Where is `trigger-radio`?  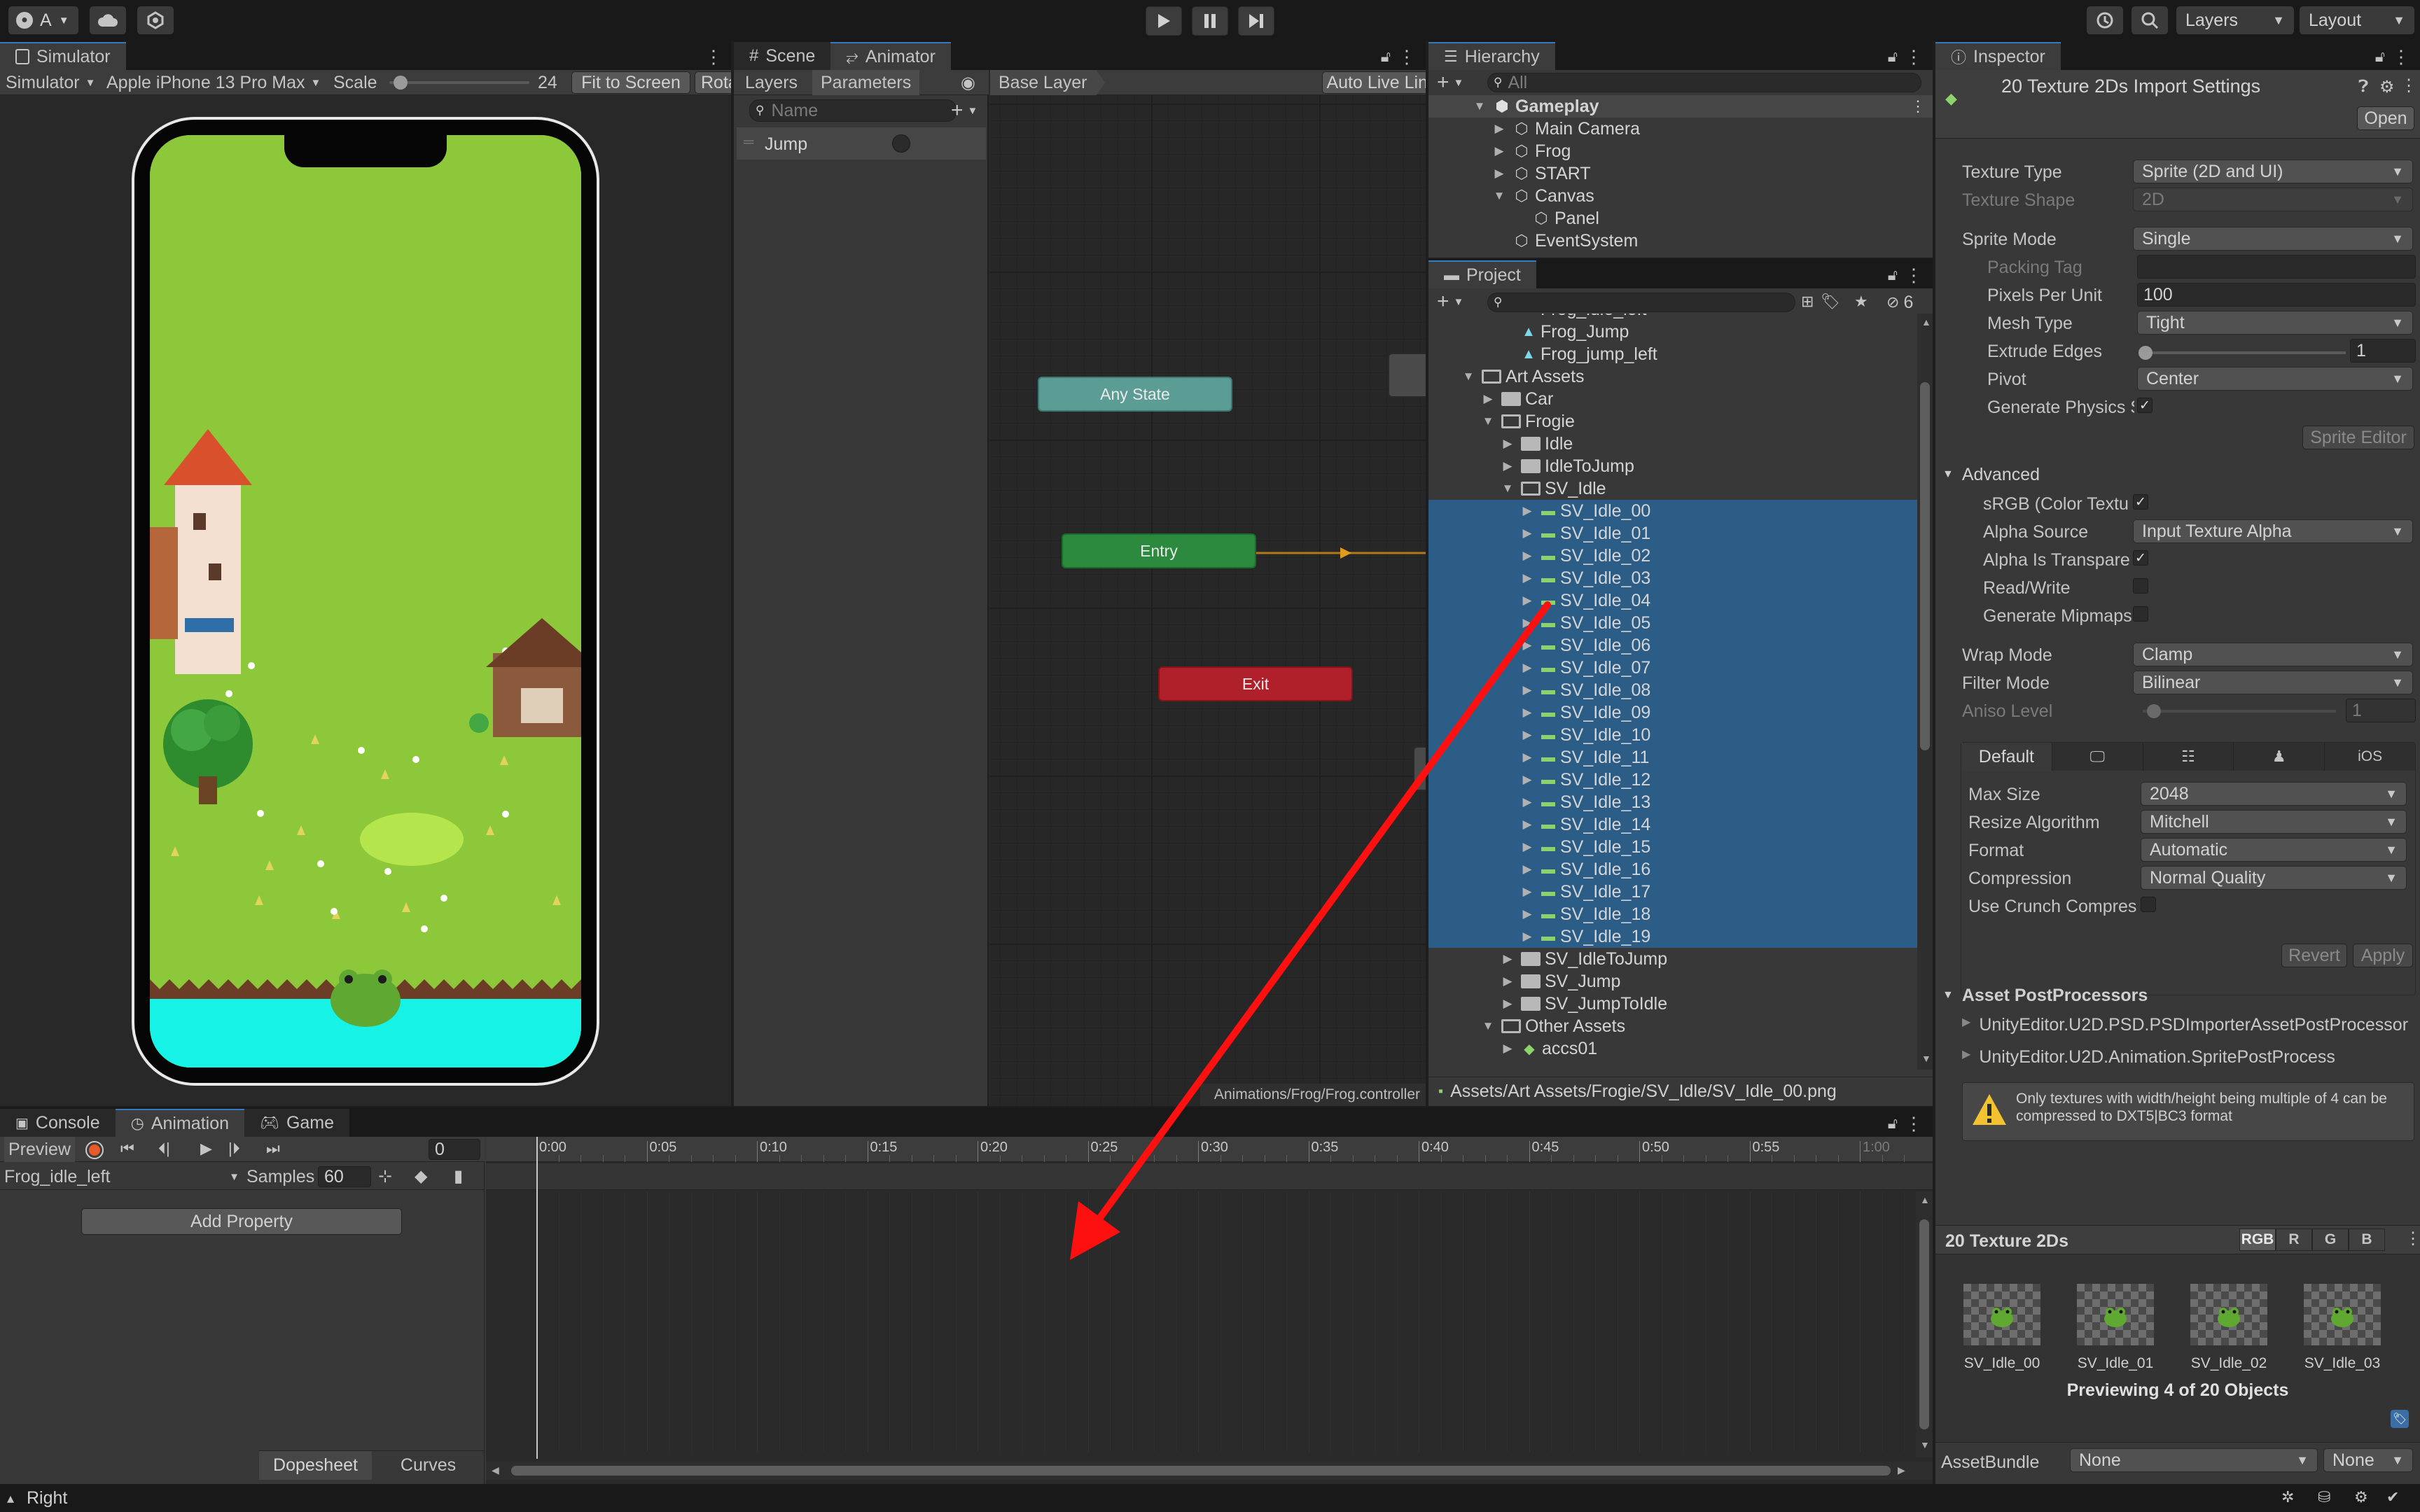
trigger-radio is located at coordinates (901, 143).